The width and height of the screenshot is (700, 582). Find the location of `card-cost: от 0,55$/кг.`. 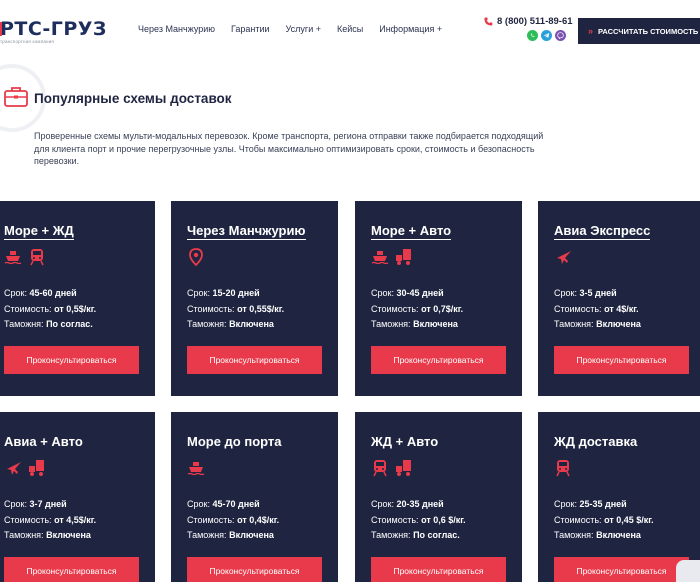

card-cost: от 0,55$/кг. is located at coordinates (261, 308).